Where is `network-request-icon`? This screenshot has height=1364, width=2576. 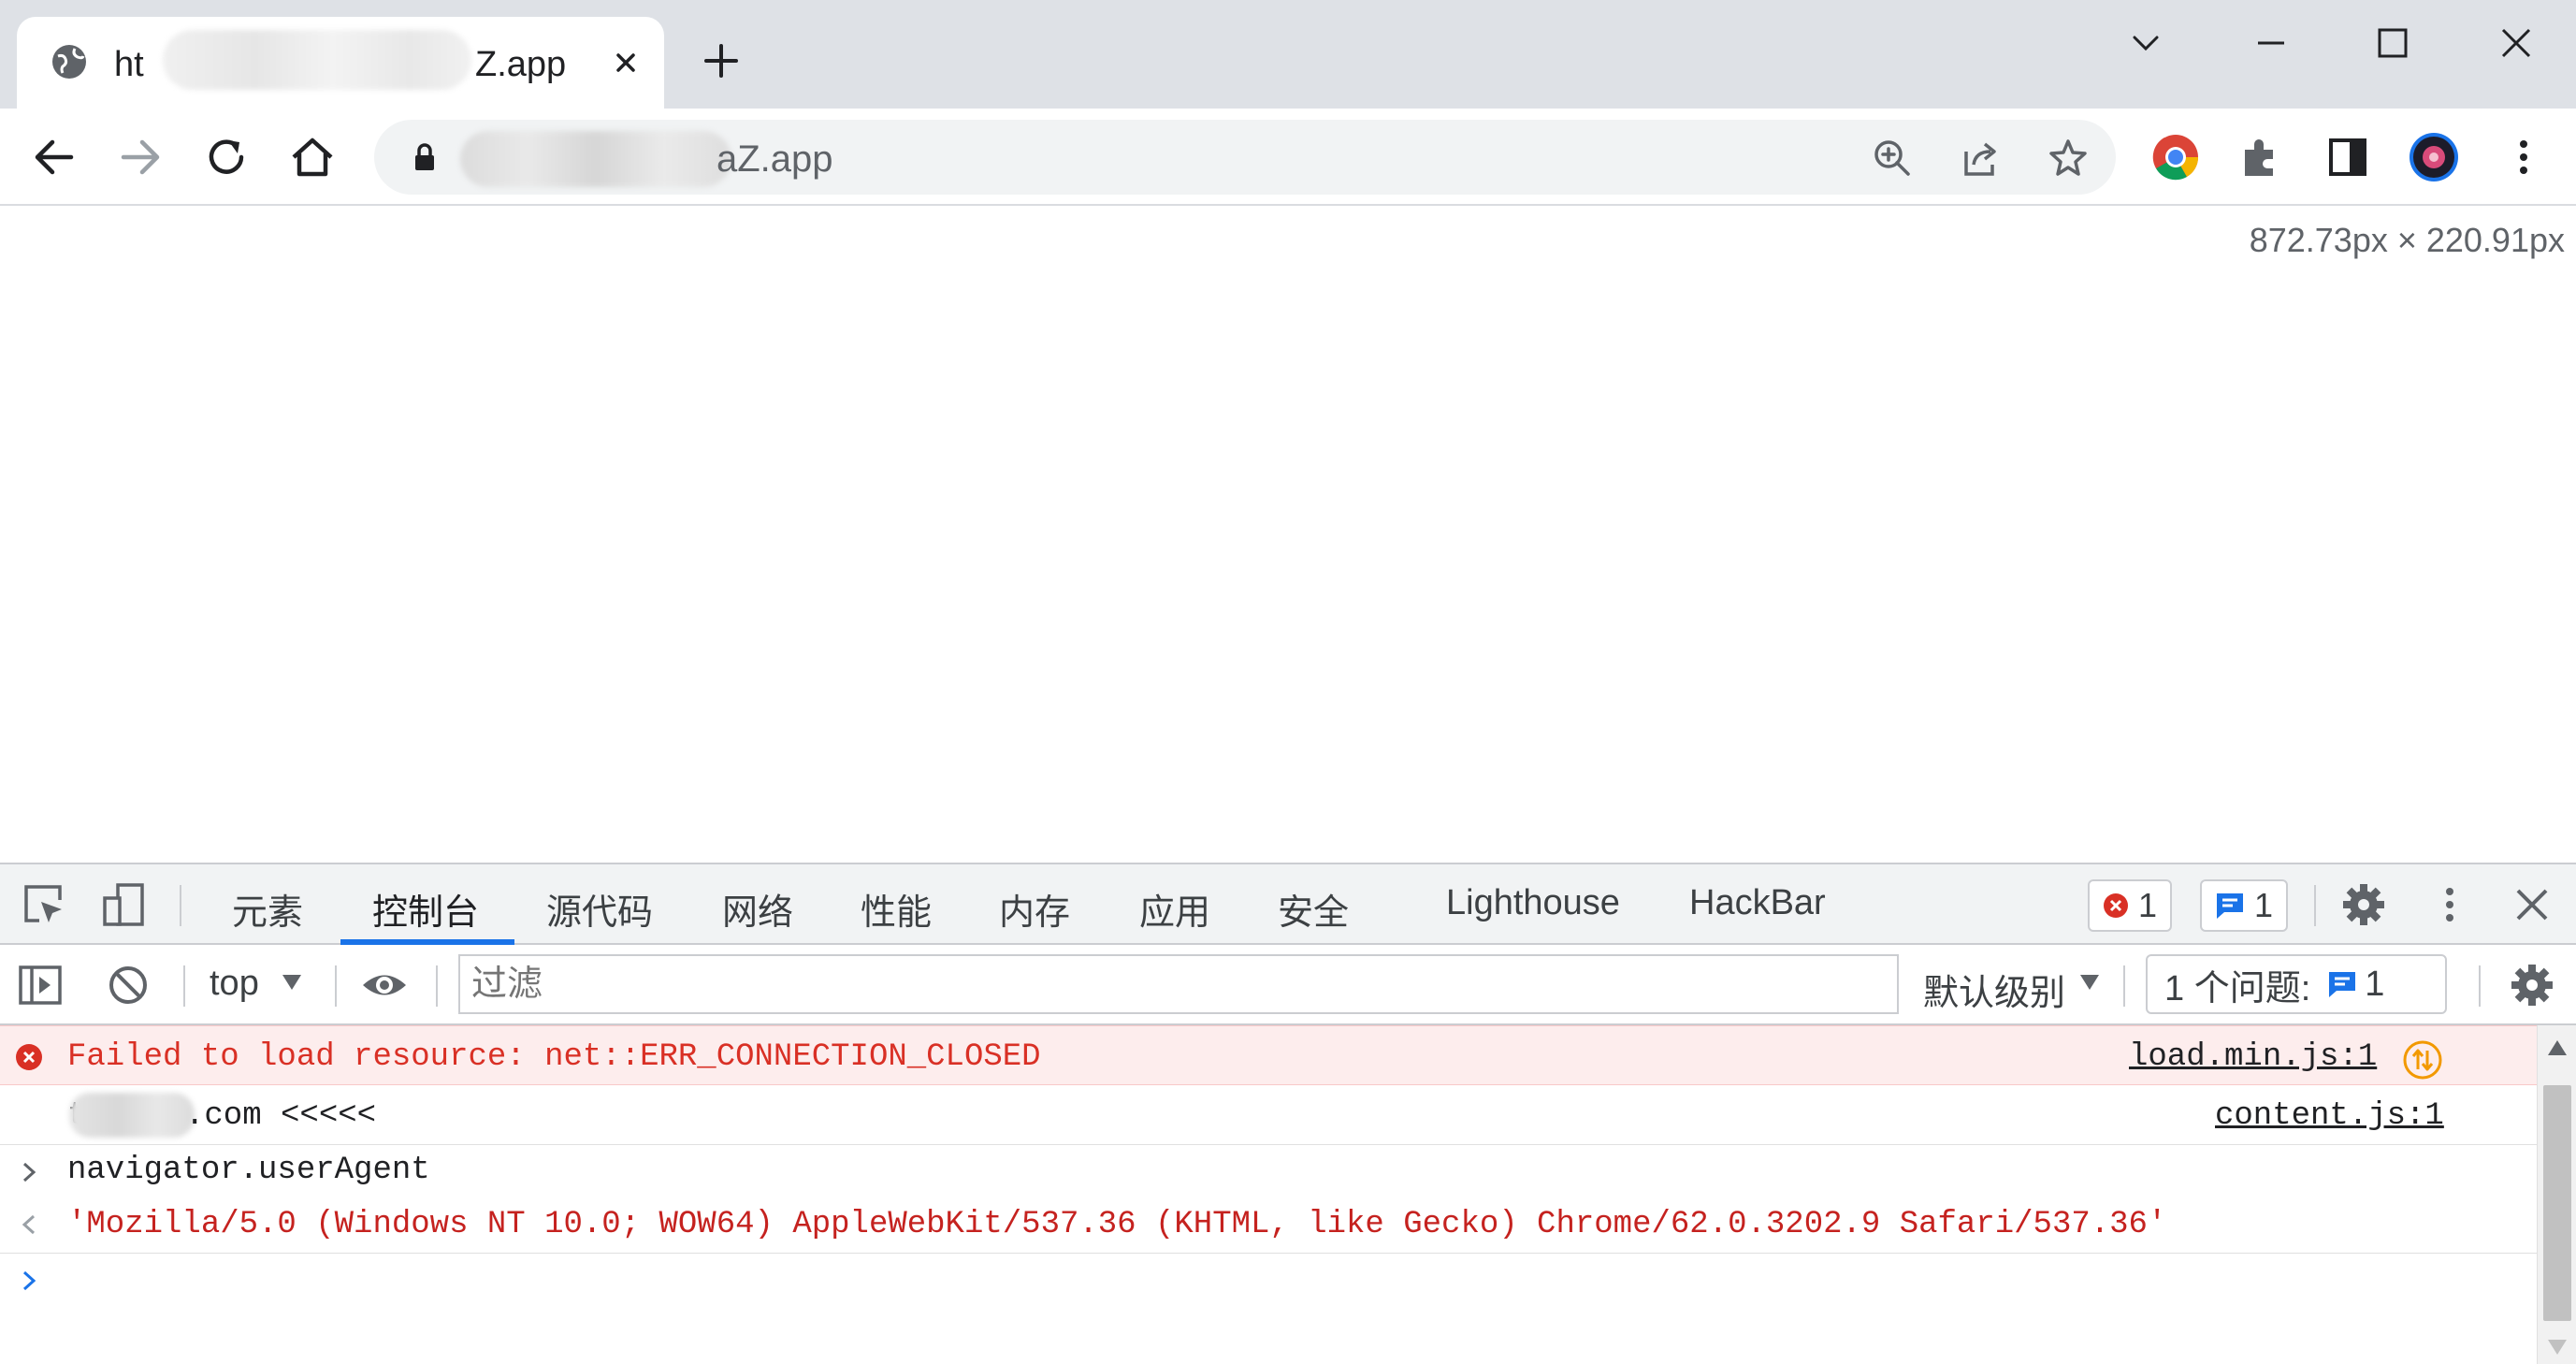 network-request-icon is located at coordinates (2422, 1060).